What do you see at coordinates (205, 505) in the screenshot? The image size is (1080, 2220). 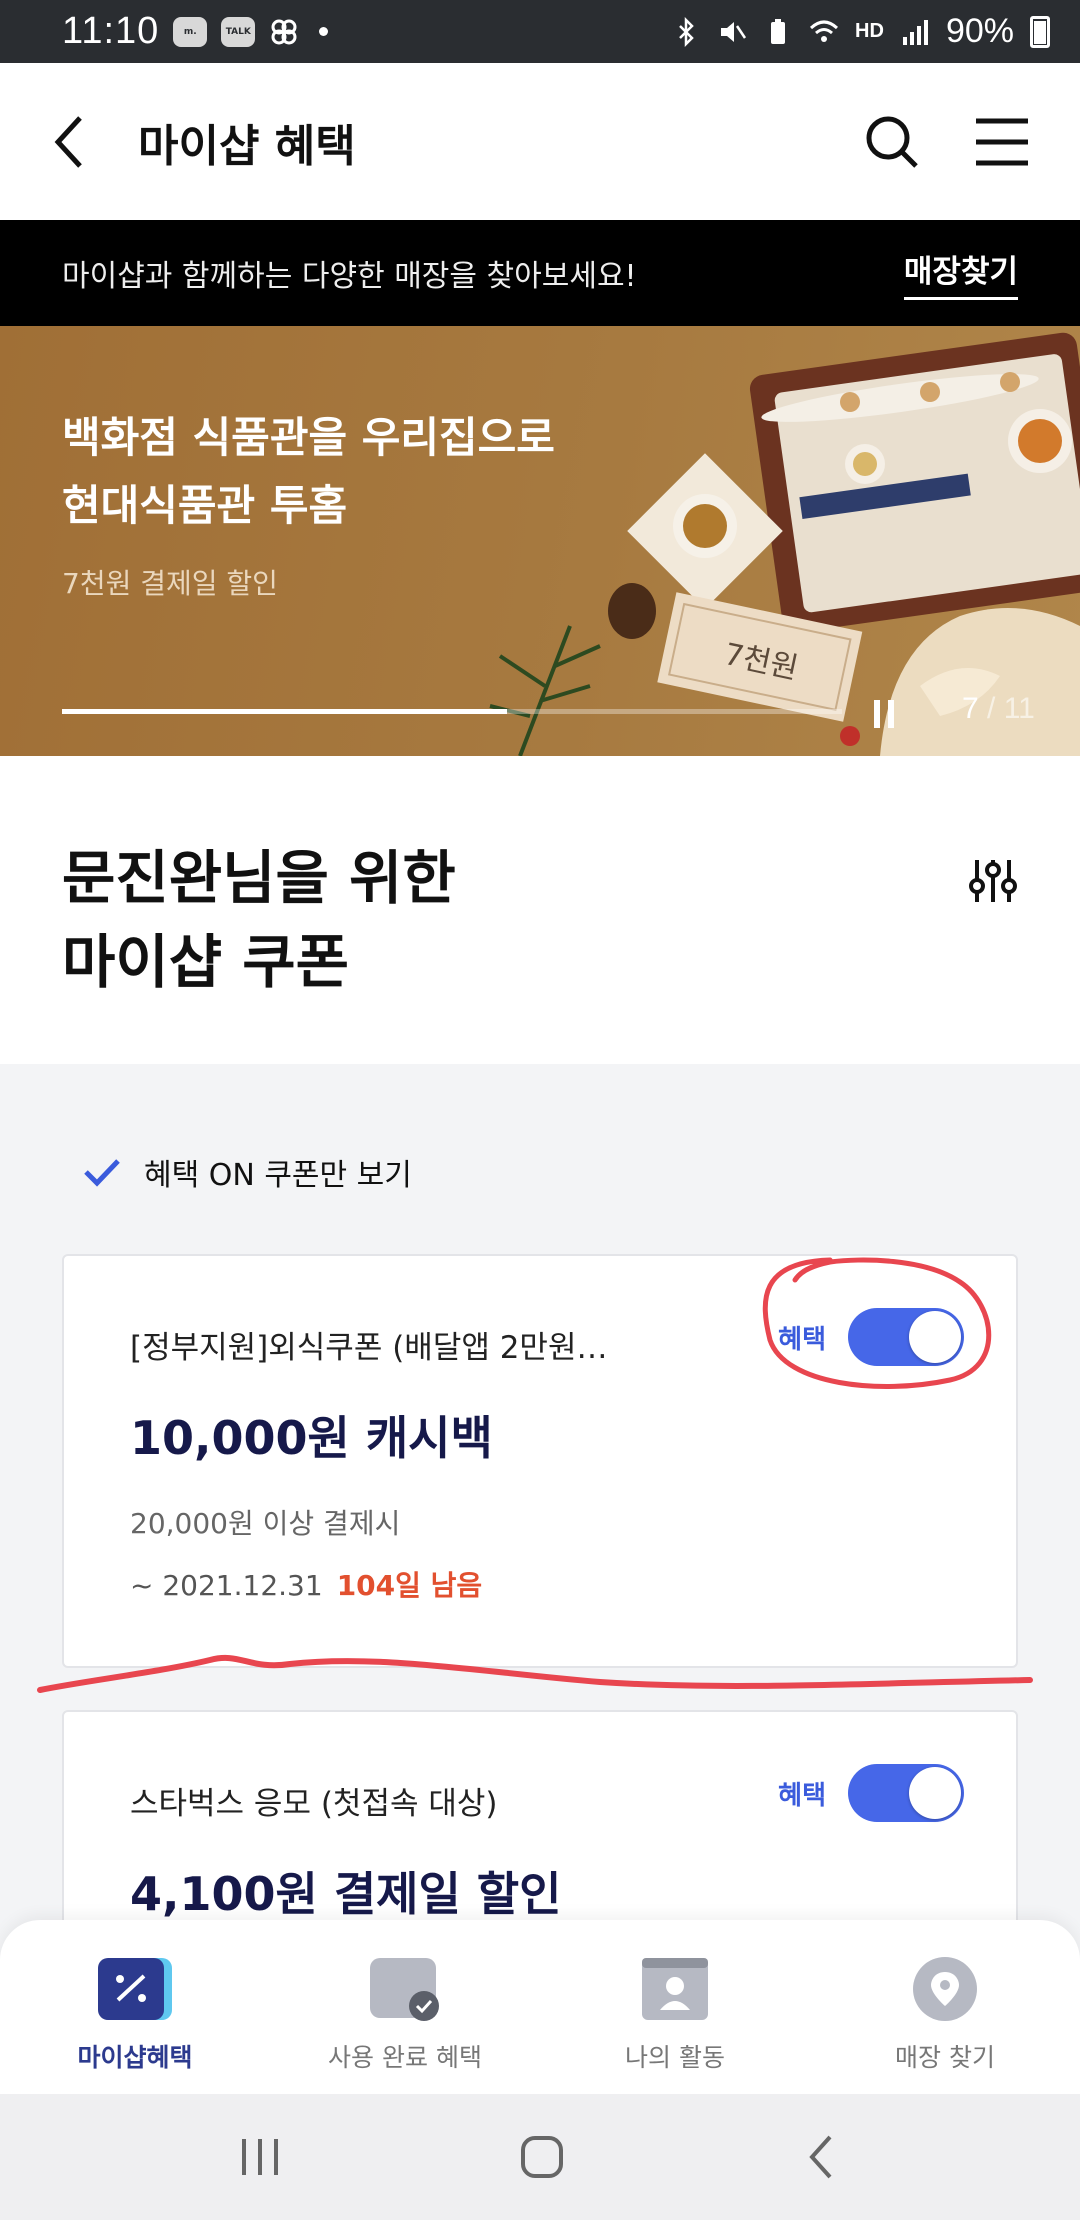 I see `banner-title-line-2: 현대식품관 투홈` at bounding box center [205, 505].